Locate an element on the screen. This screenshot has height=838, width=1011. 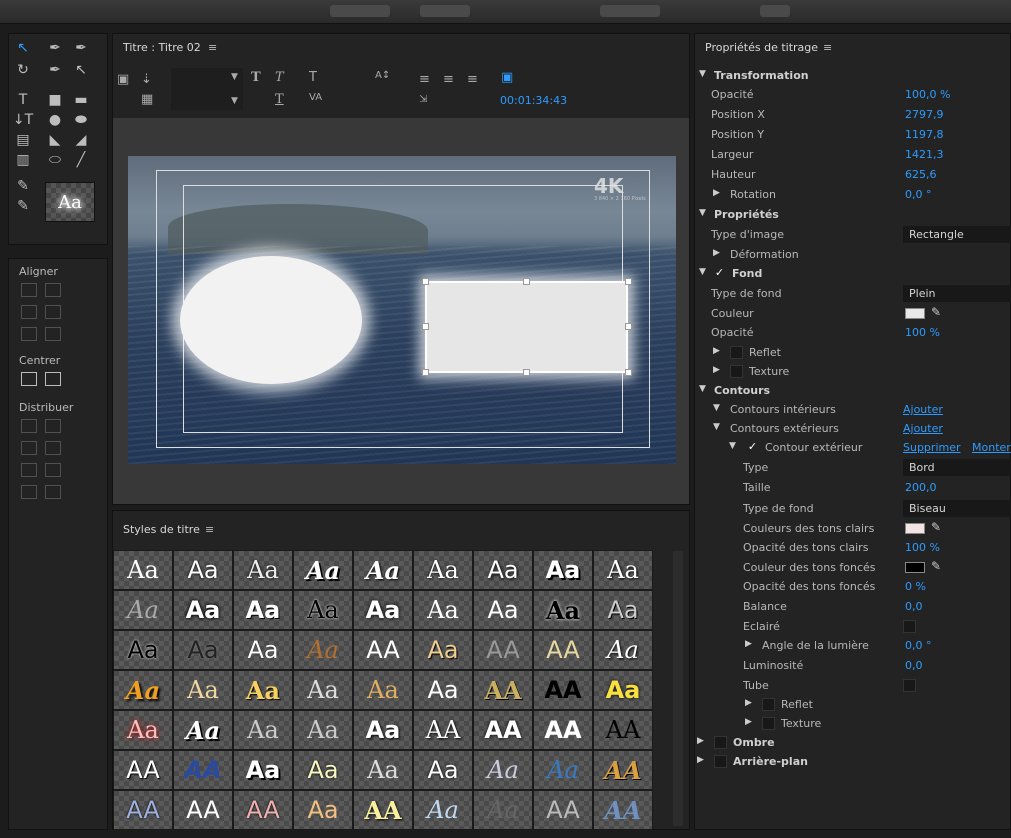
rectangle-tool-icon: ■ is located at coordinates (55, 100).